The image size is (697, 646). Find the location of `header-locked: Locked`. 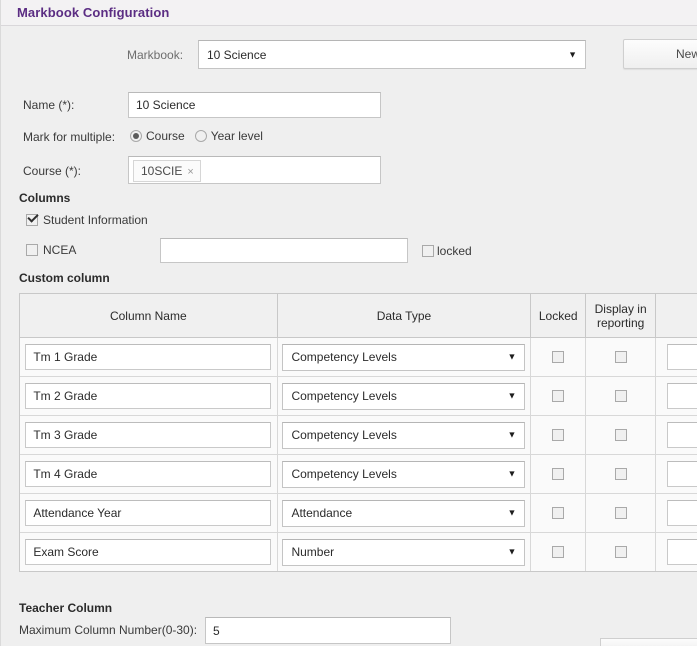

header-locked: Locked is located at coordinates (559, 315).